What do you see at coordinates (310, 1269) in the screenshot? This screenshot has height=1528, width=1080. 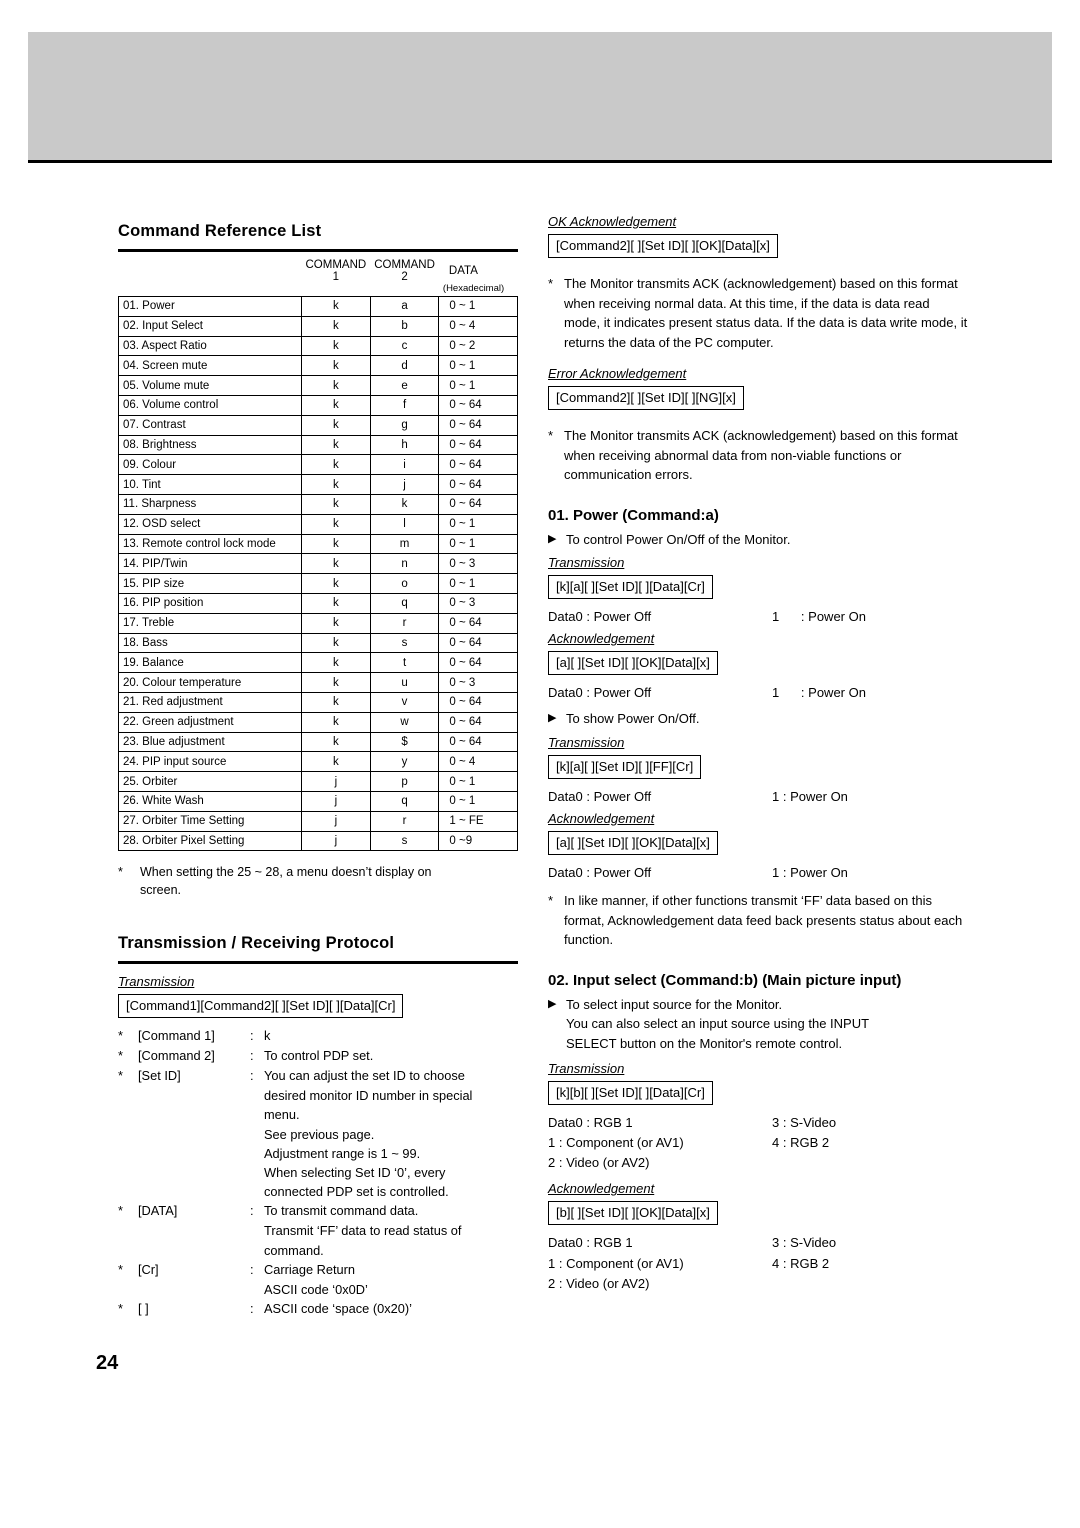 I see `protocol-value: Carriage Return` at bounding box center [310, 1269].